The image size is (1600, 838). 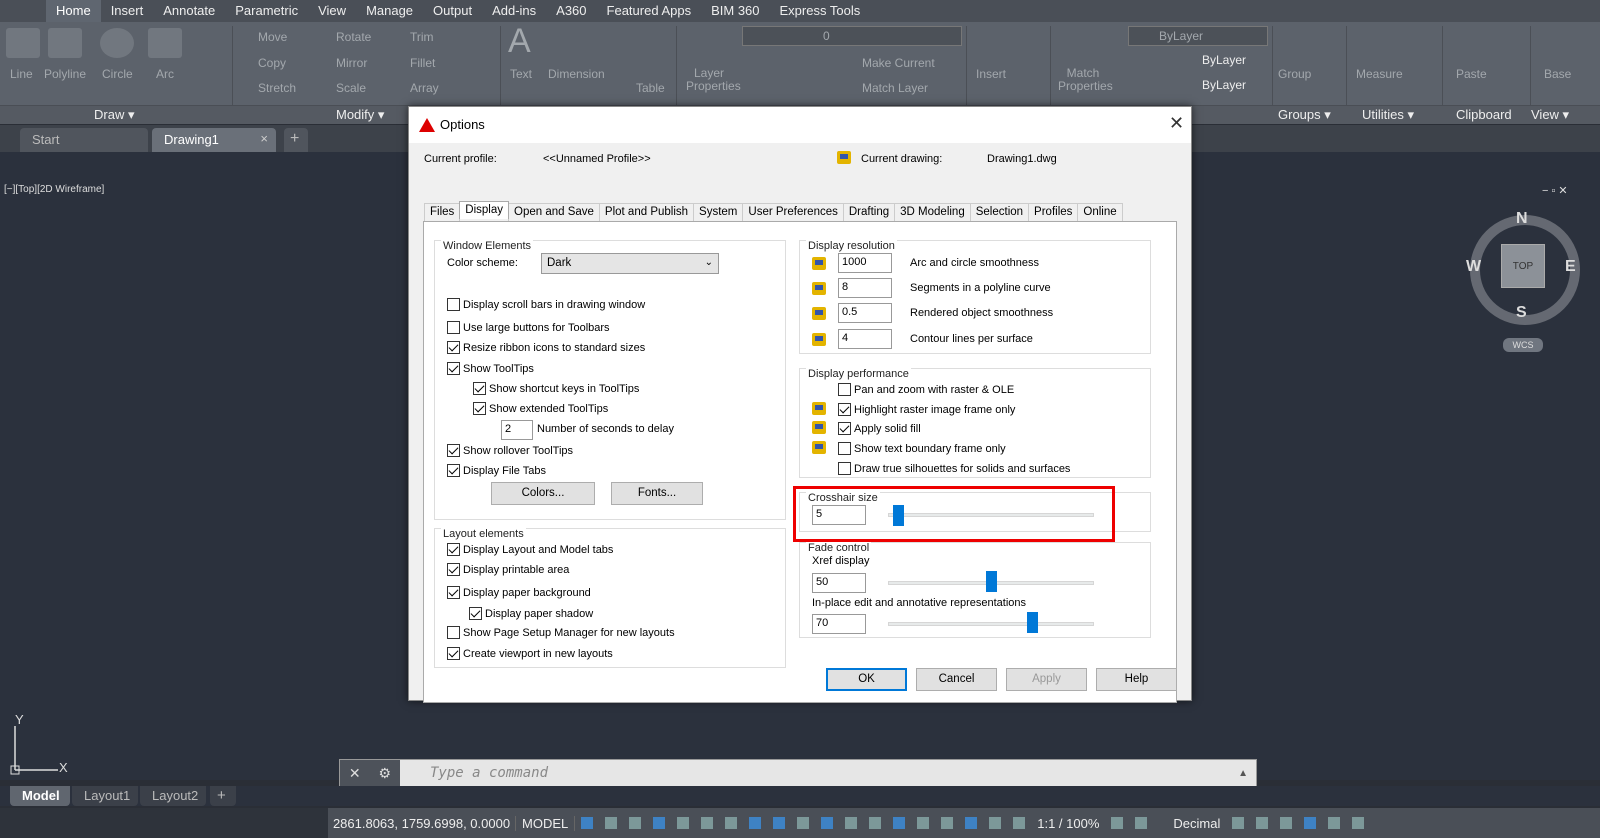 I want to click on mirror-tool: Mirror, so click(x=351, y=63).